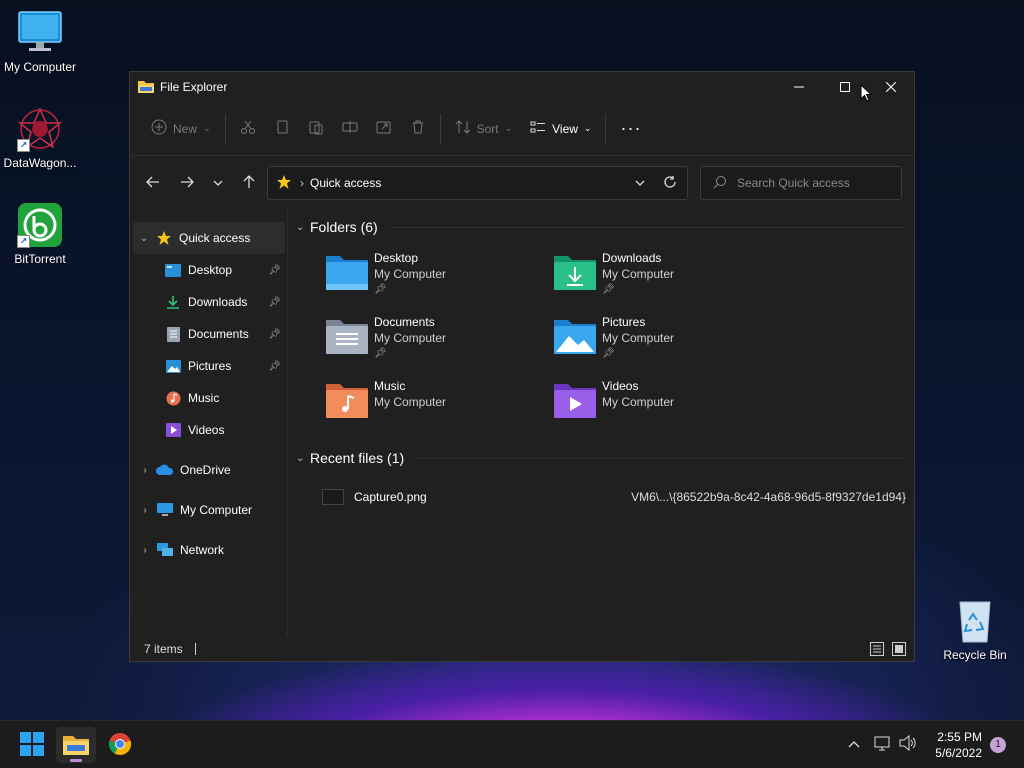 The width and height of the screenshot is (1024, 768). I want to click on recent-files-section-header: ⌄ Recent files (1), so click(605, 458).